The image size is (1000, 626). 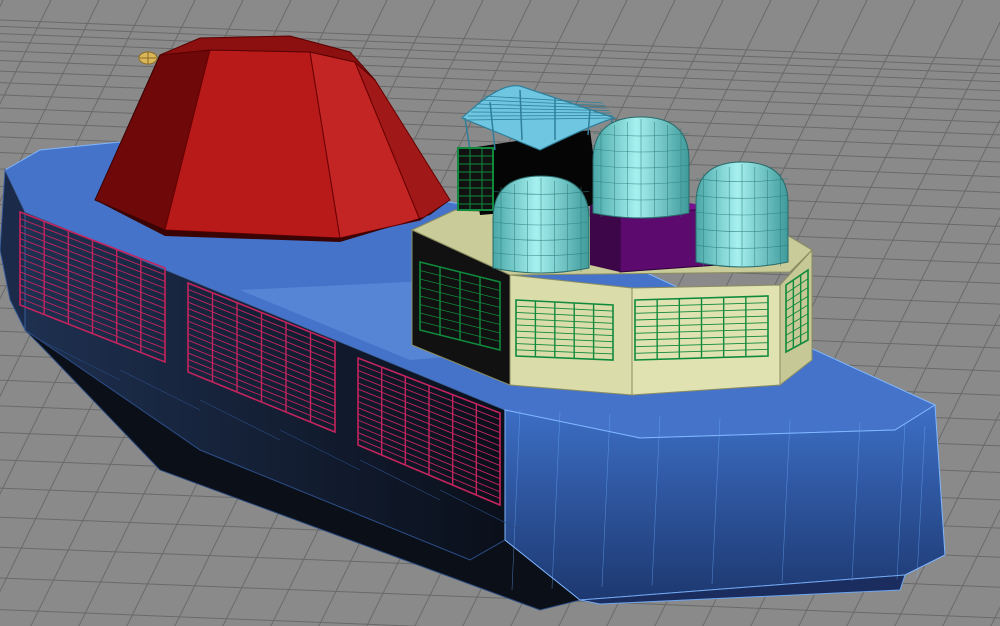 I want to click on capsule-tank-rear, so click(x=641, y=167).